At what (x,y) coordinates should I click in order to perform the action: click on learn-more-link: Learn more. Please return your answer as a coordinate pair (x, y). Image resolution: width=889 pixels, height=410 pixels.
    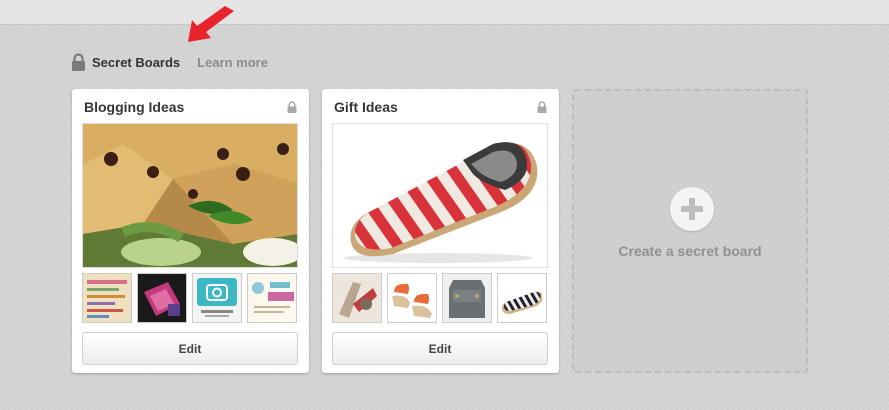
    Looking at the image, I should click on (232, 62).